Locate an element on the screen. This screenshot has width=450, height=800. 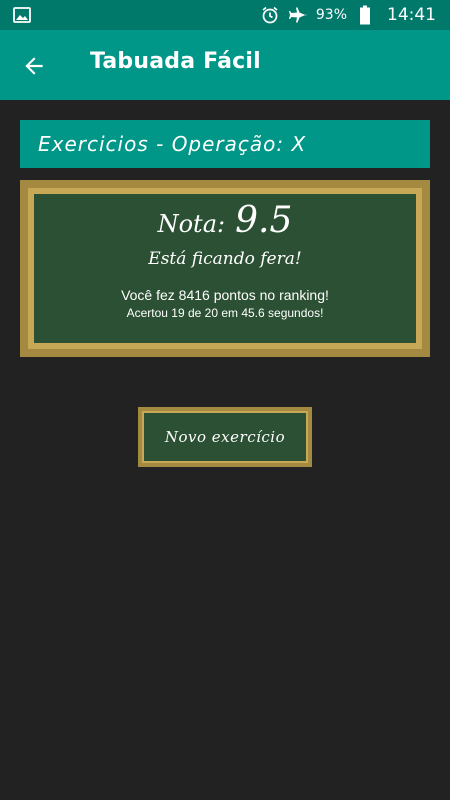
status-indicators: 93% 14:41 is located at coordinates (348, 15).